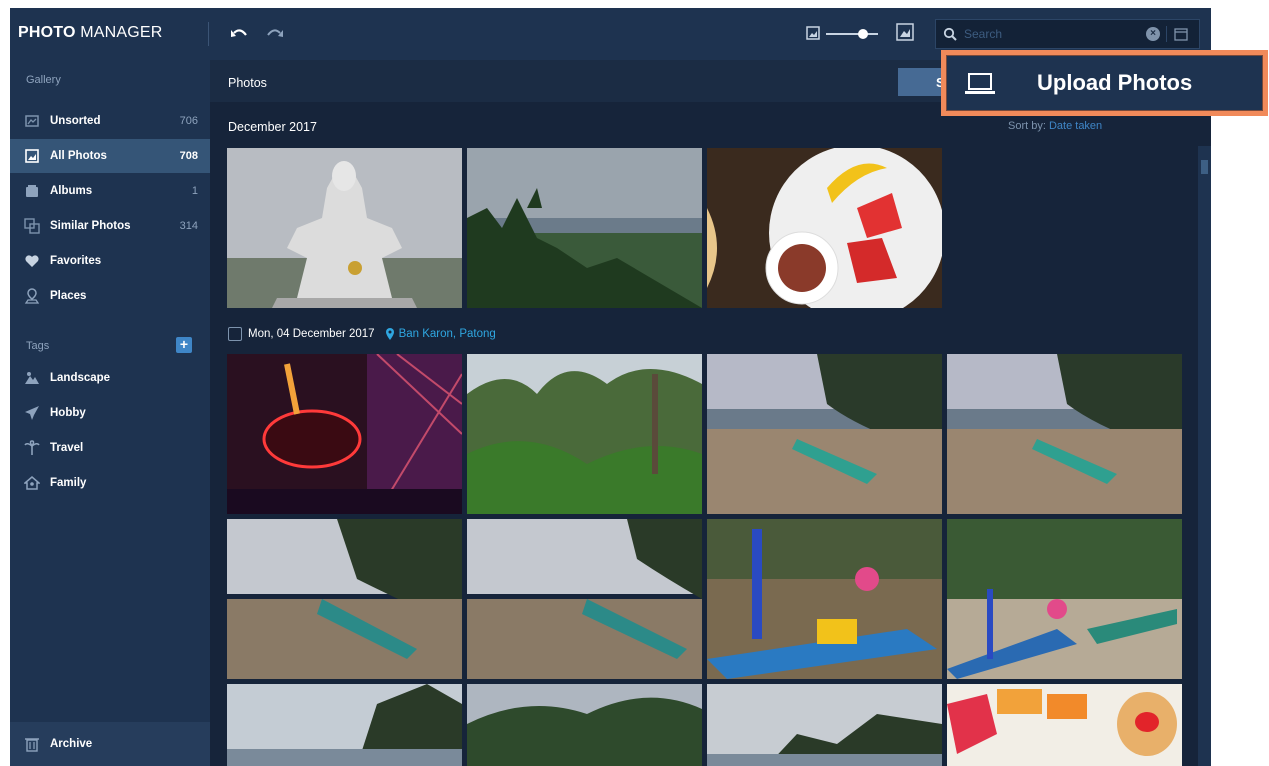  I want to click on tags-section-title: Tags, so click(38, 346).